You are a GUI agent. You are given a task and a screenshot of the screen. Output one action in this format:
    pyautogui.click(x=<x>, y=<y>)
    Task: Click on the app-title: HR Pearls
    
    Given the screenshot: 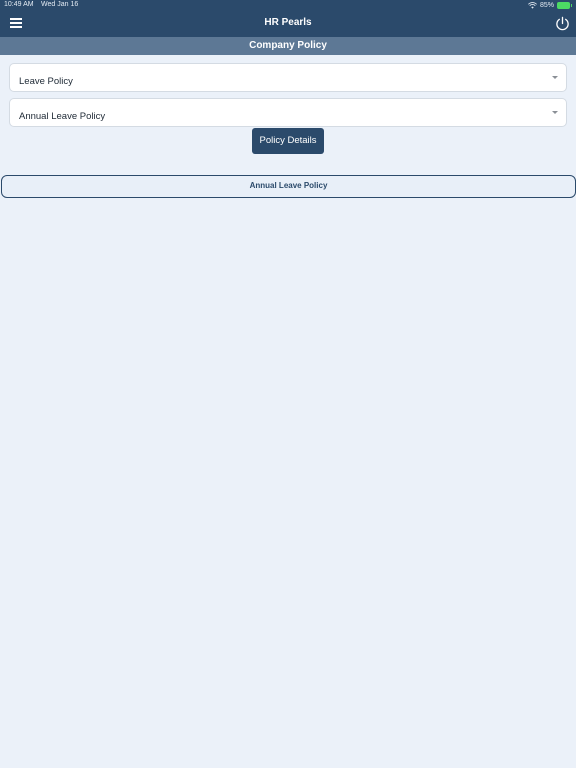 What is the action you would take?
    pyautogui.click(x=288, y=22)
    